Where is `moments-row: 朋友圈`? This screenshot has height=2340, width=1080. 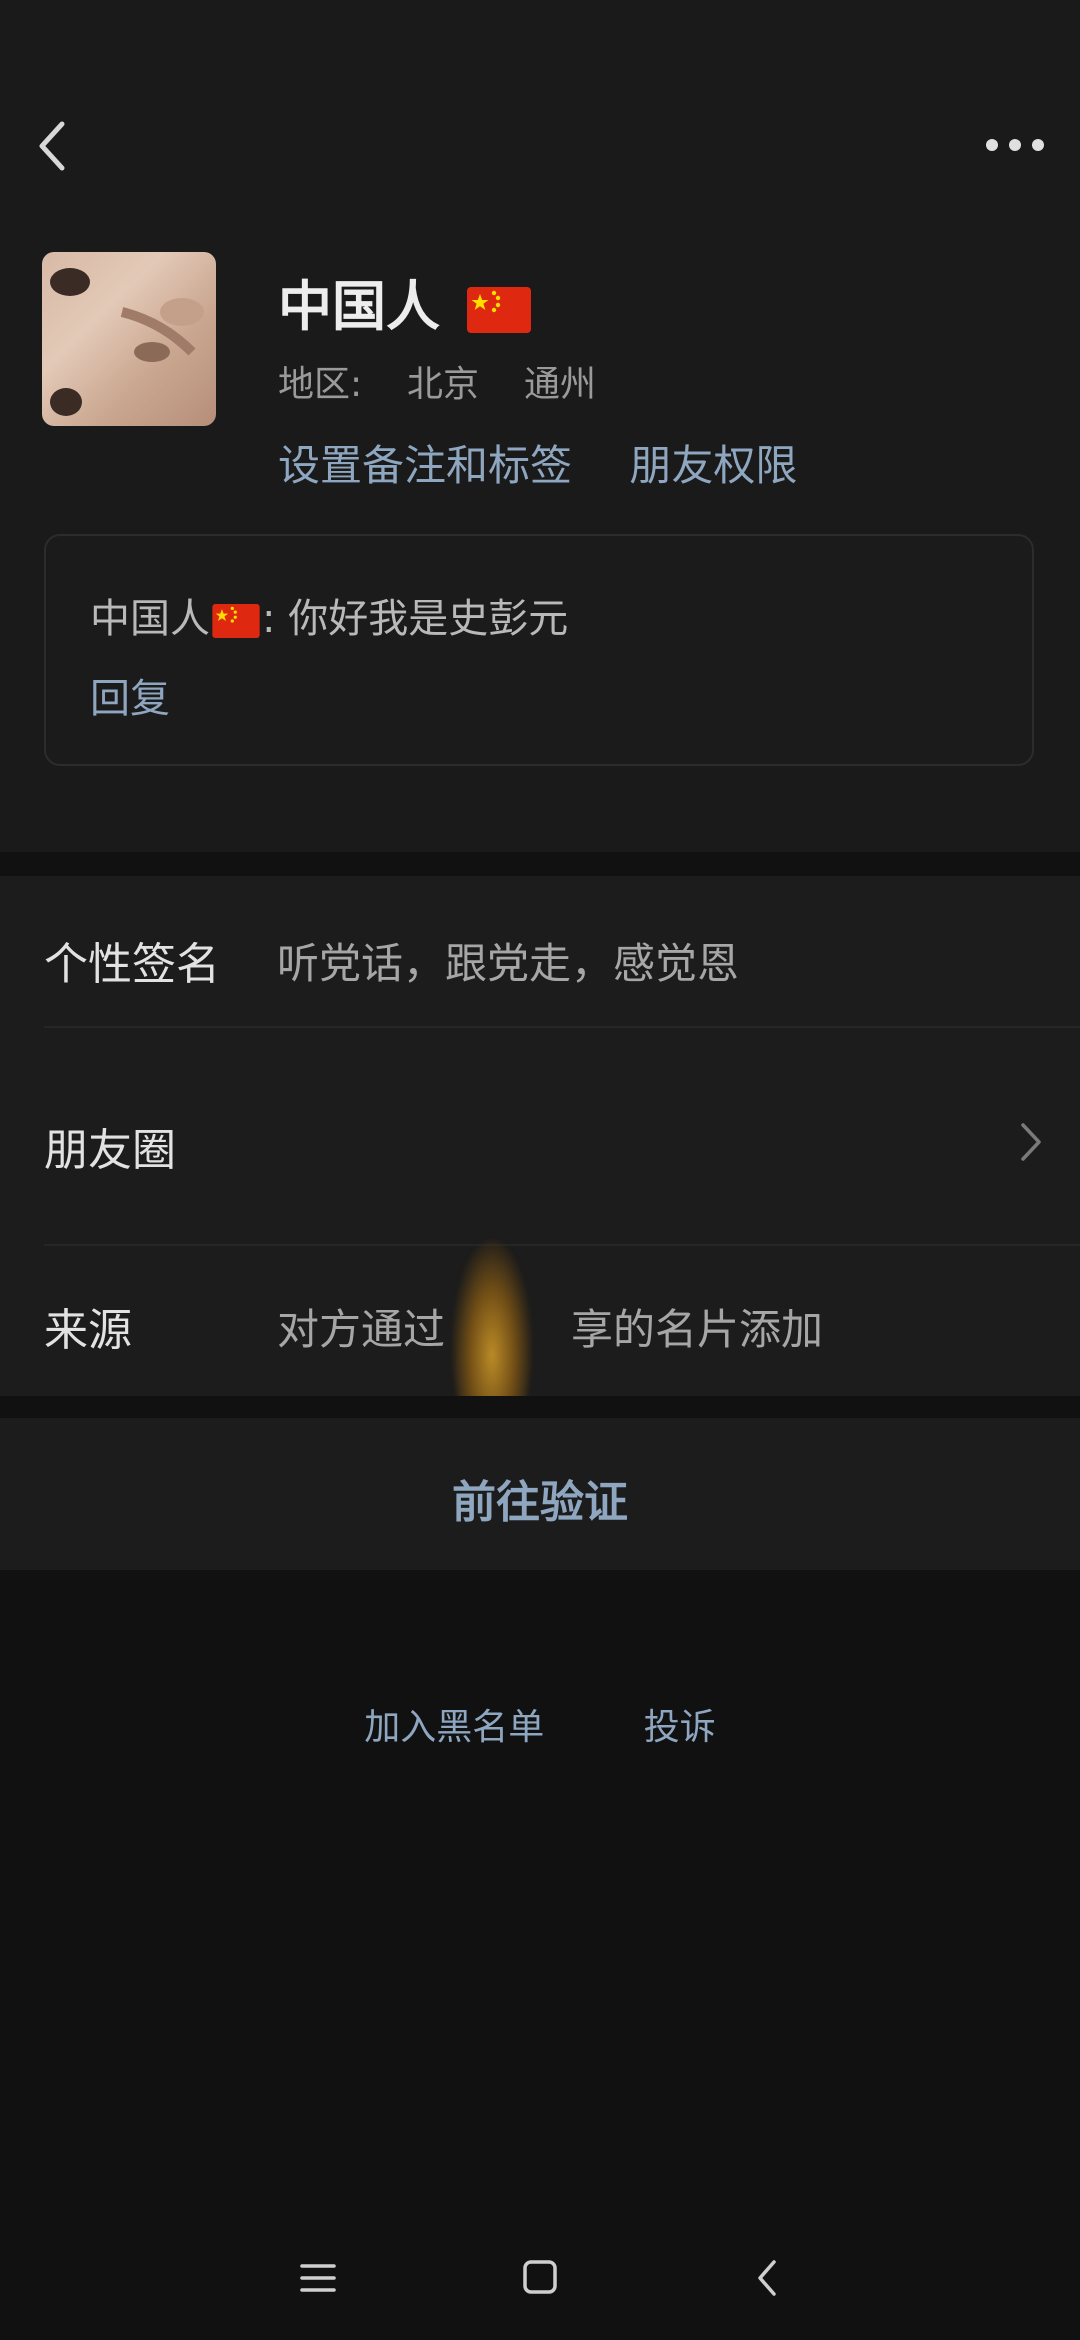
moments-row: 朋友圈 is located at coordinates (540, 1159).